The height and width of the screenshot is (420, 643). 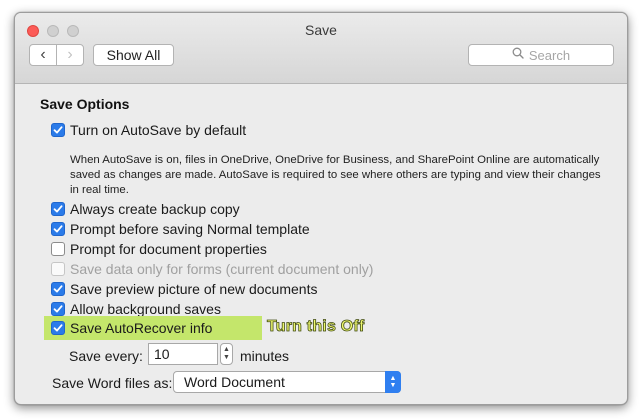 What do you see at coordinates (112, 383) in the screenshot?
I see `save-word-files-as-label: Save Word files as:` at bounding box center [112, 383].